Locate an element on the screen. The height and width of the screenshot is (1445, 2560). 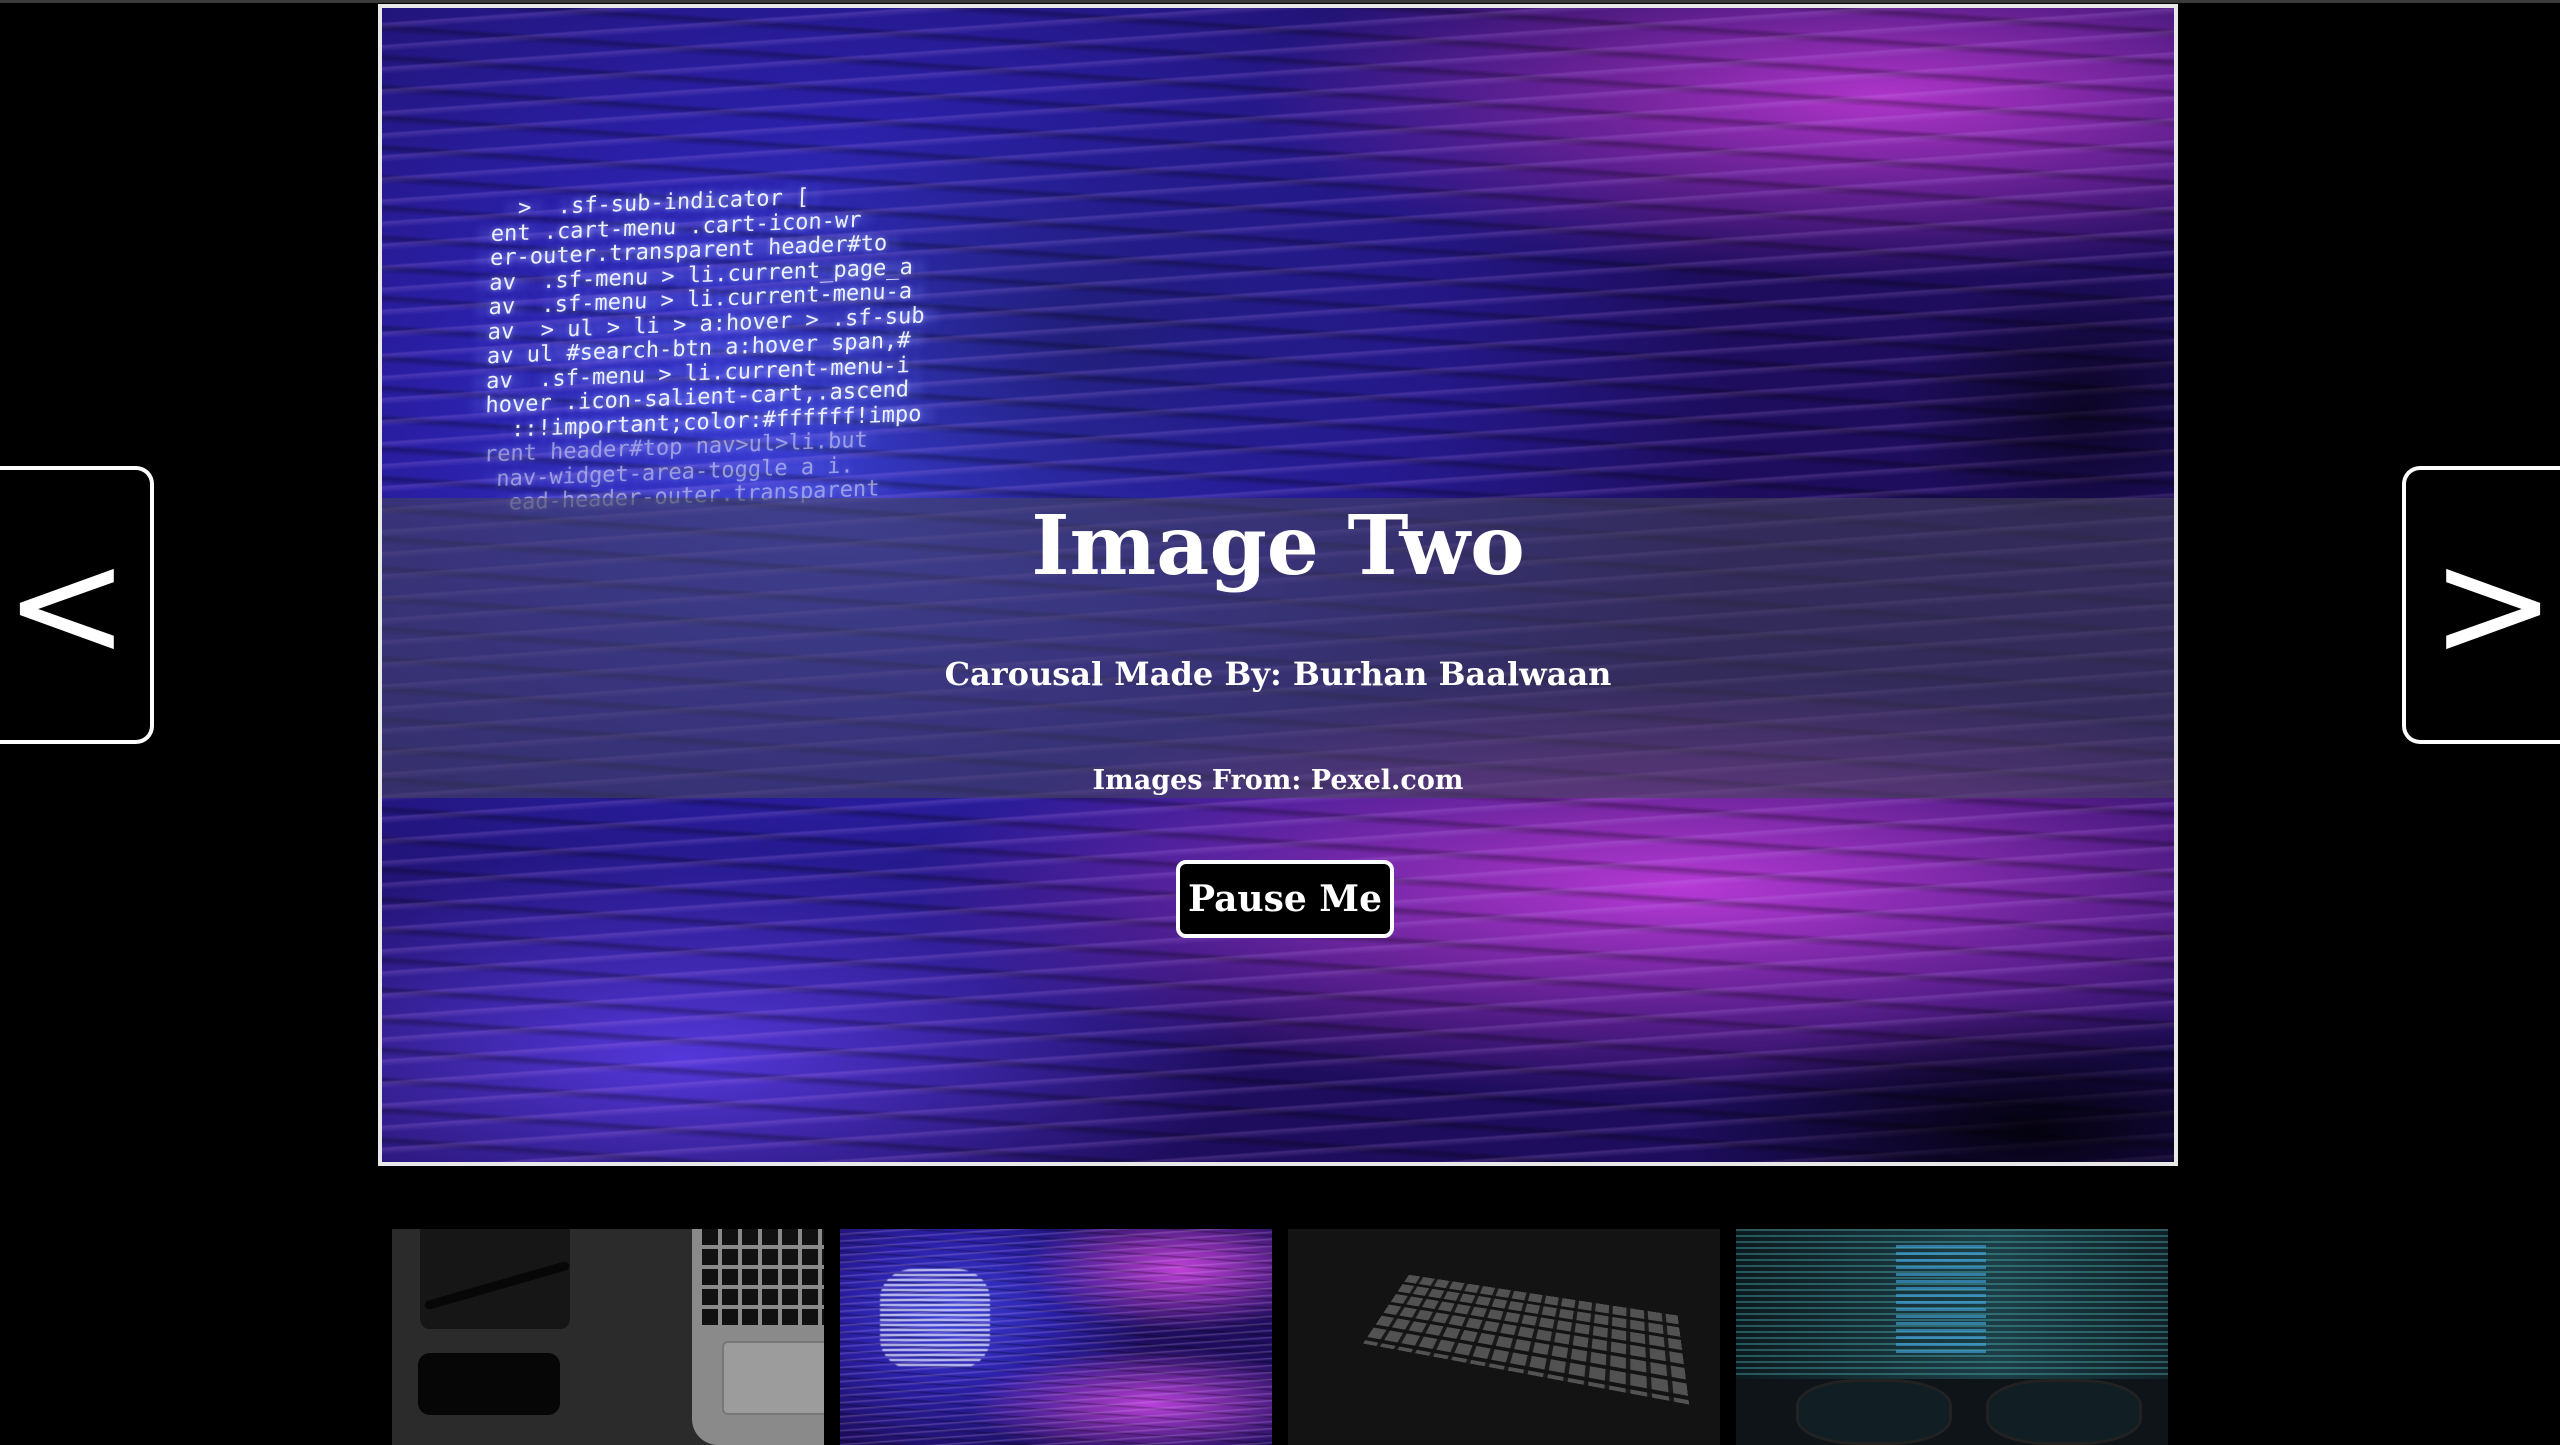
slide-title: Image Two is located at coordinates (1278, 546).